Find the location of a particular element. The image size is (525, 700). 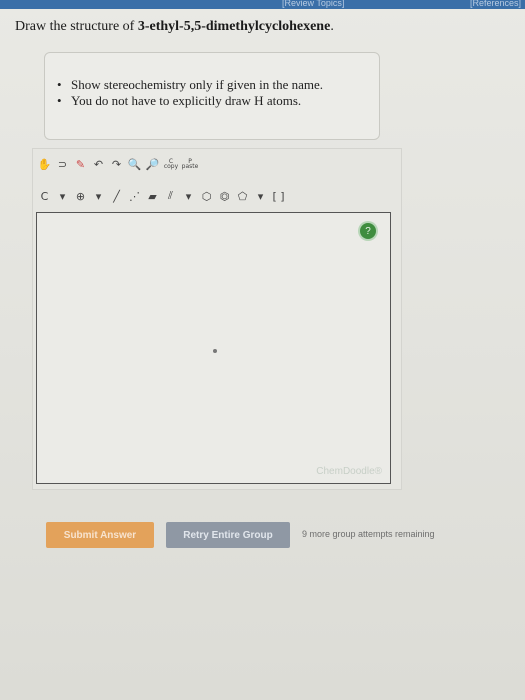

toolbar-row-2: C ▾ ⊕ ▾ ╱ ⋰ ▰ ⫽ ▾ ⬡ ⏣ ⬠ ▾ [ ] is located at coordinates (163, 196).